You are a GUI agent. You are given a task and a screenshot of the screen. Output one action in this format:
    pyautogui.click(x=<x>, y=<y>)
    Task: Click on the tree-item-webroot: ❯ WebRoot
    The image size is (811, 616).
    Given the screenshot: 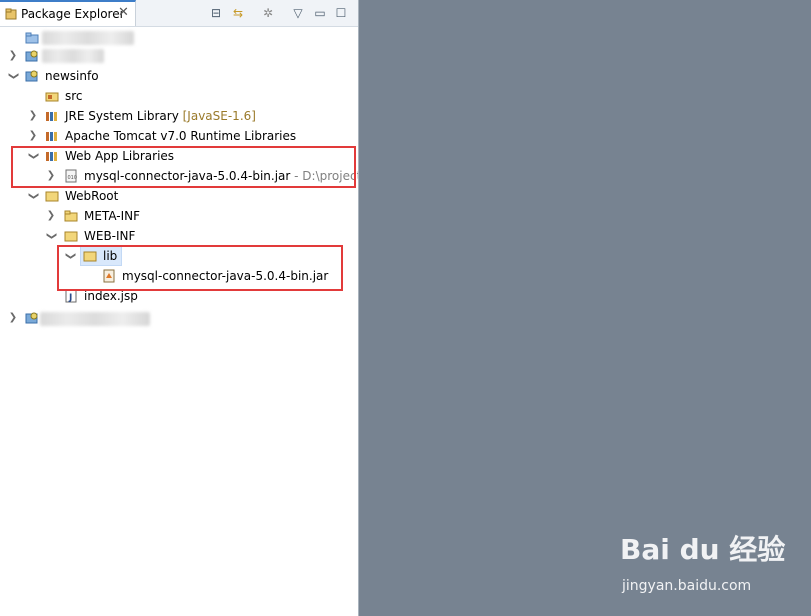 What is the action you would take?
    pyautogui.click(x=179, y=196)
    